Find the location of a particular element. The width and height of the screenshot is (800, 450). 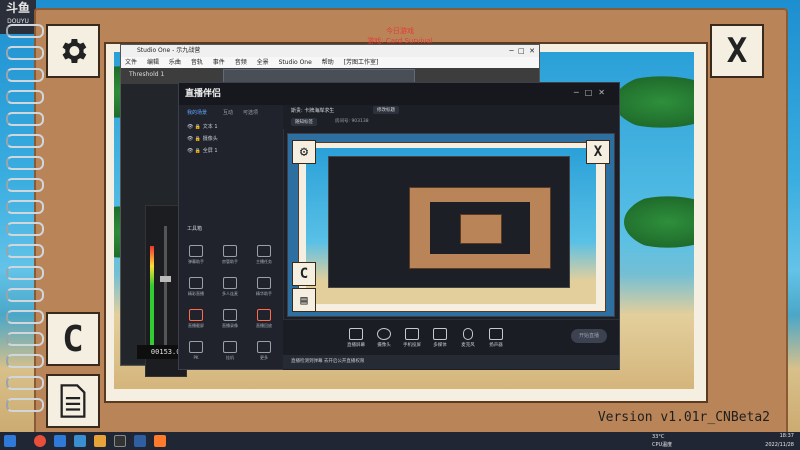

menu-item: 事件 is located at coordinates (219, 62).